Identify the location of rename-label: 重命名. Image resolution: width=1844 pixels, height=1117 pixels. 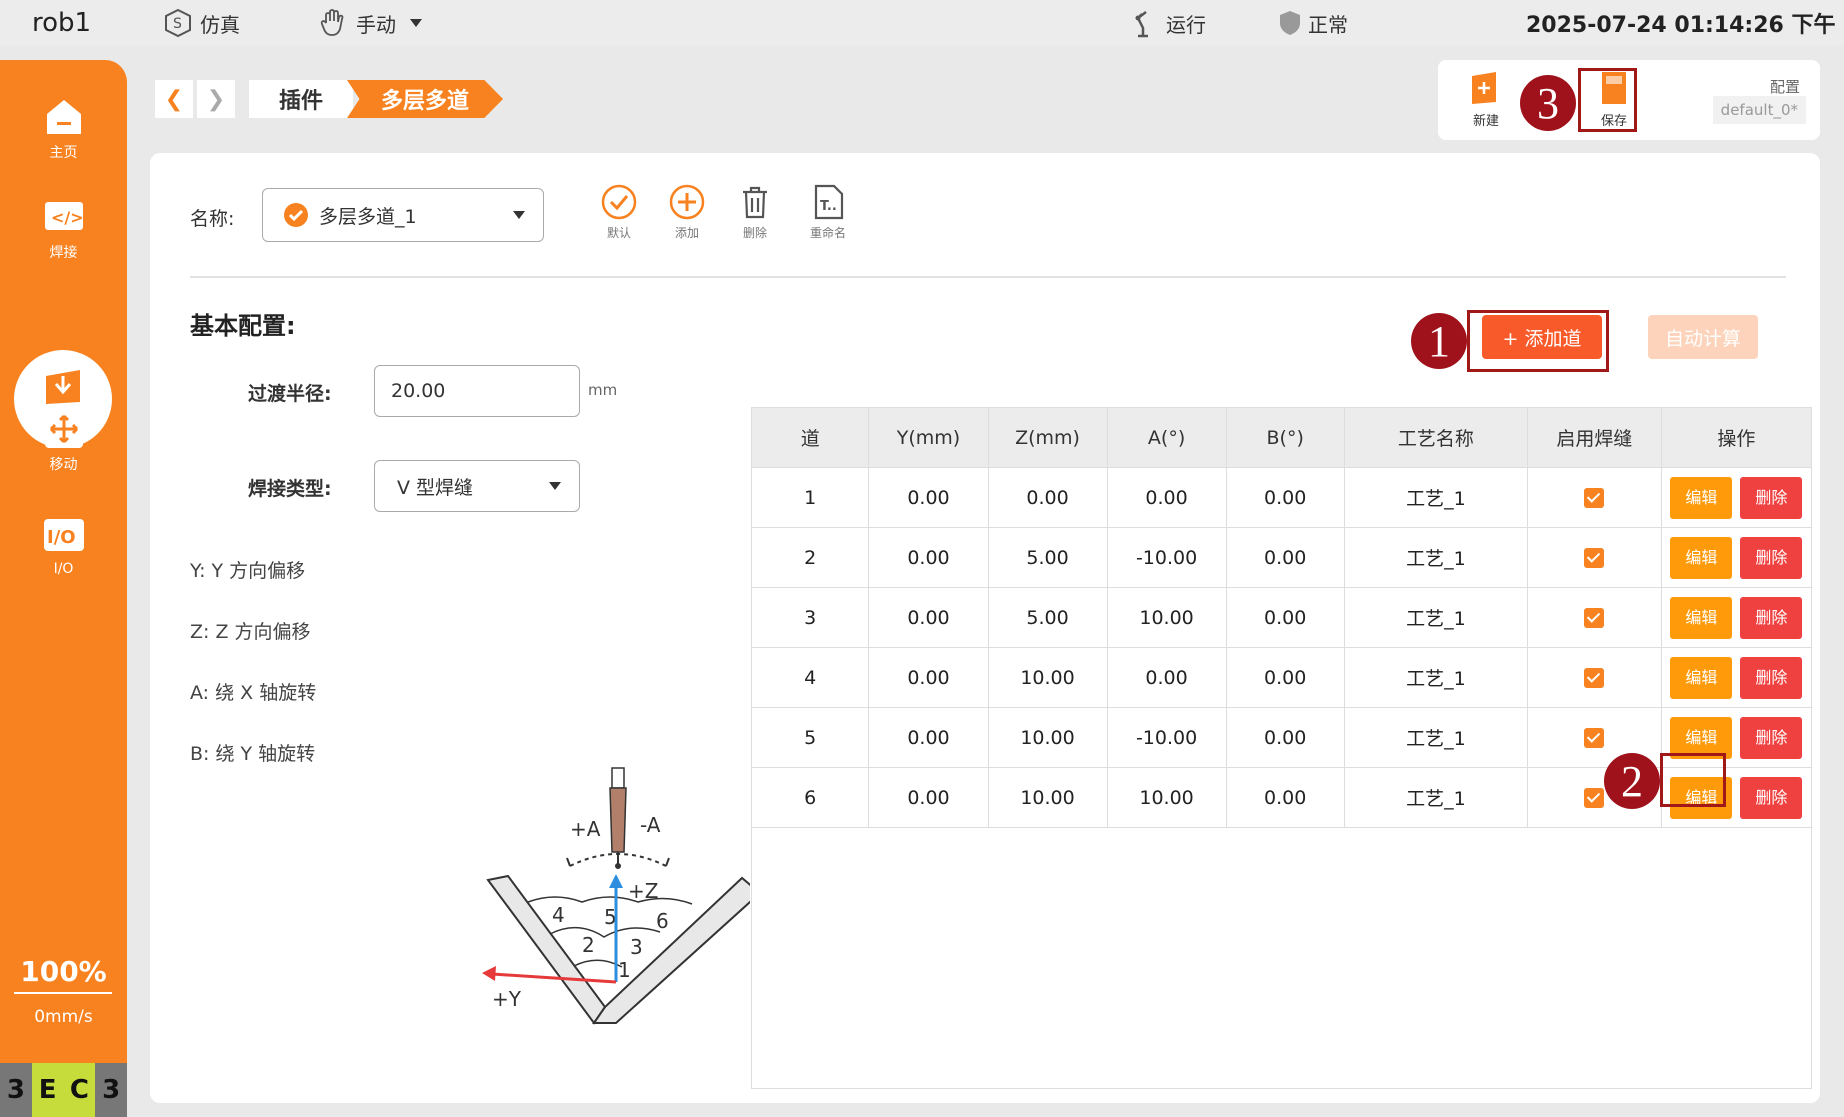
(827, 233).